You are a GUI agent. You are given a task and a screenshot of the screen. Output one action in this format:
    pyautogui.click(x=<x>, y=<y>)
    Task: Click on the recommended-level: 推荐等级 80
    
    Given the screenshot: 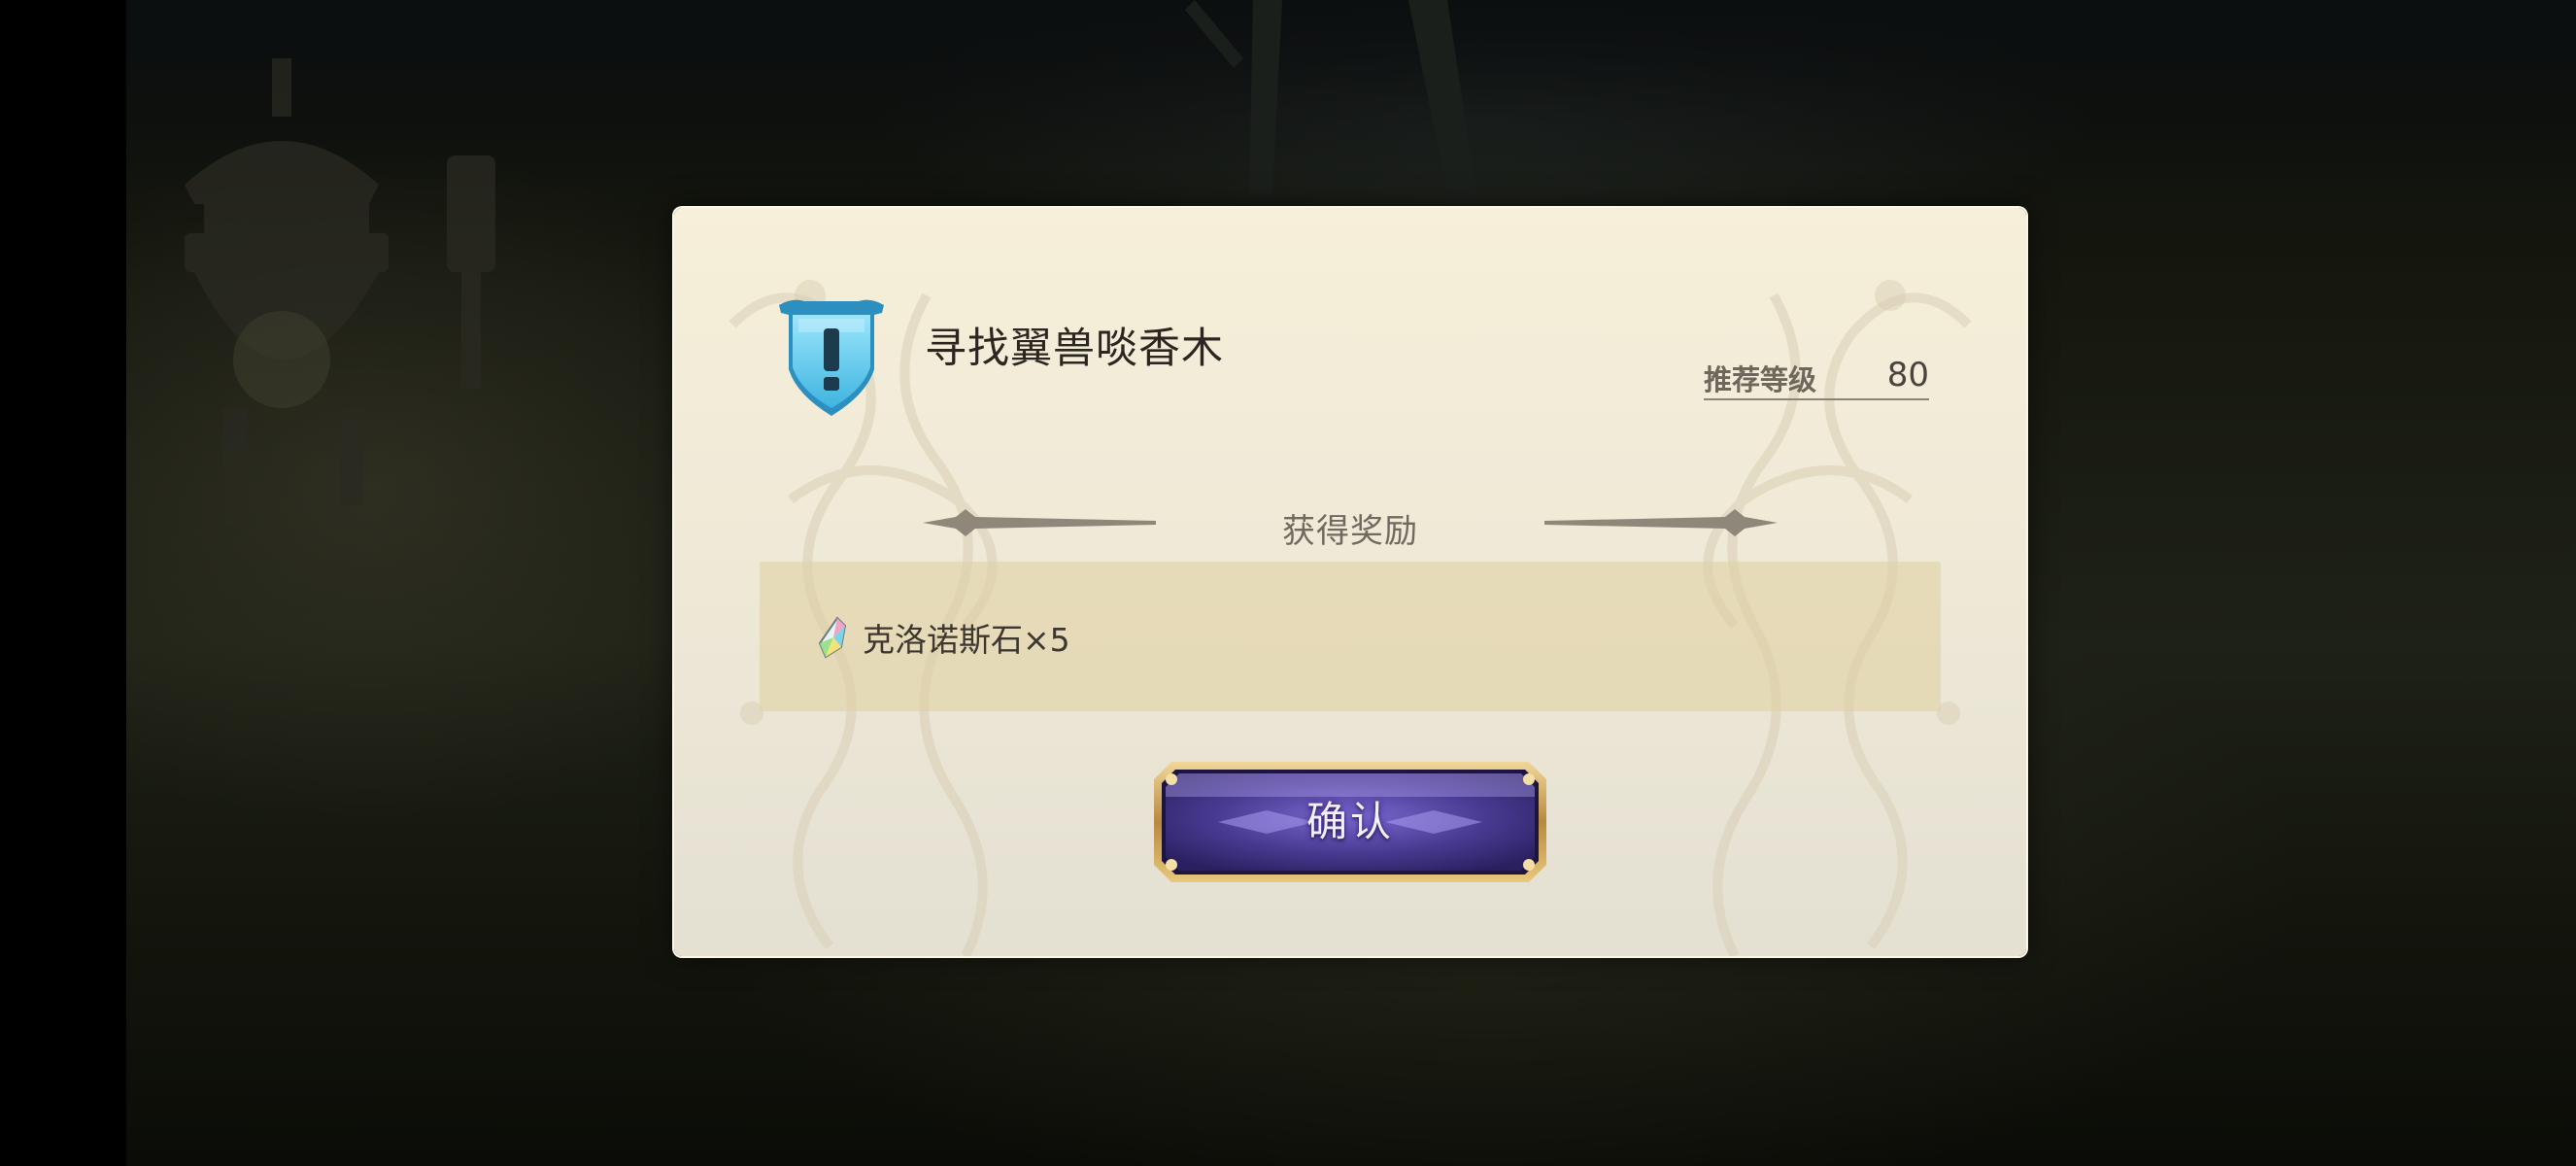 What is the action you would take?
    pyautogui.click(x=1816, y=378)
    